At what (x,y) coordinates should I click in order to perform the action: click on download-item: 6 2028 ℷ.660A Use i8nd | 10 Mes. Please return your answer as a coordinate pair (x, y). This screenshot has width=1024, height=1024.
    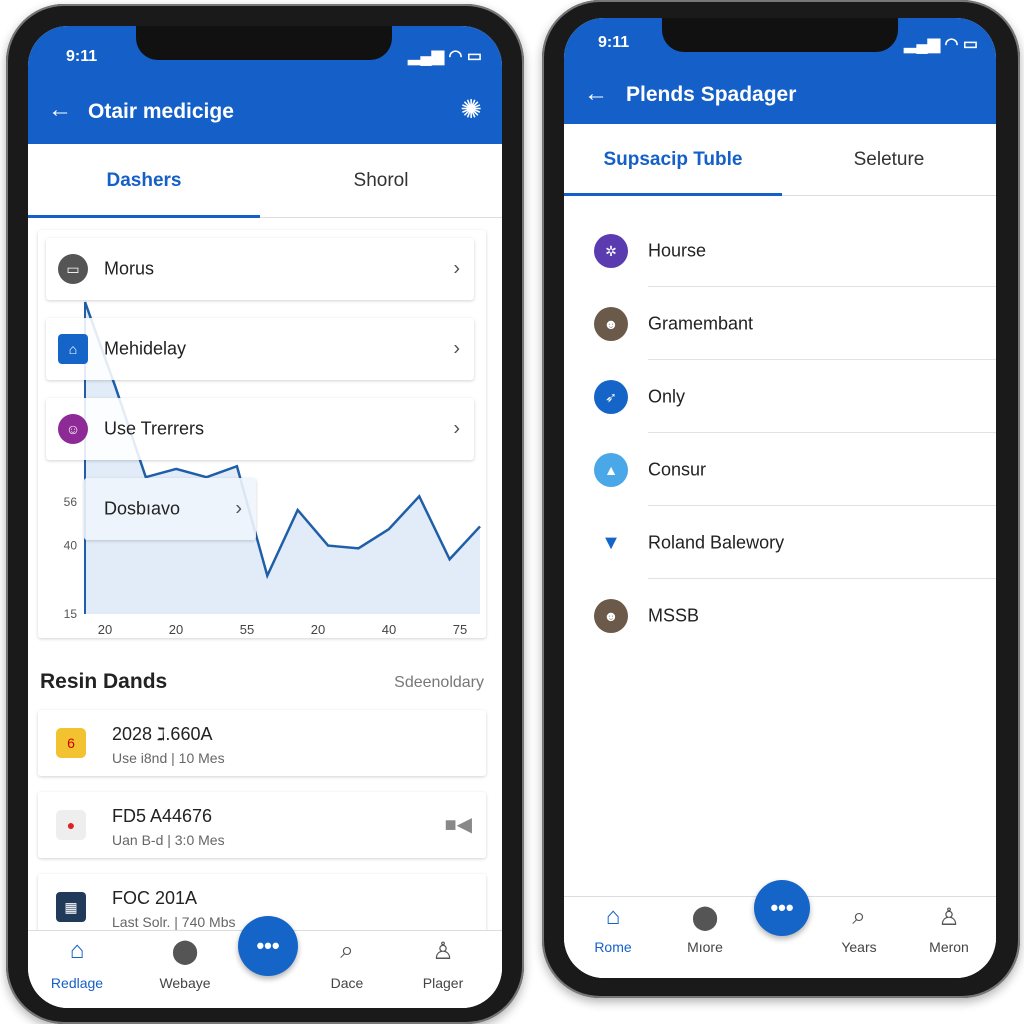
    Looking at the image, I should click on (262, 743).